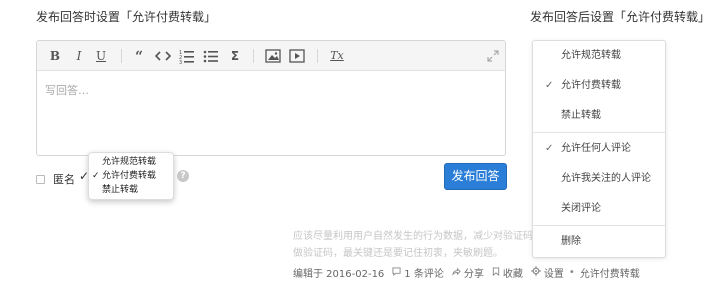  Describe the element at coordinates (101, 56) in the screenshot. I see `underline-button: U` at that location.